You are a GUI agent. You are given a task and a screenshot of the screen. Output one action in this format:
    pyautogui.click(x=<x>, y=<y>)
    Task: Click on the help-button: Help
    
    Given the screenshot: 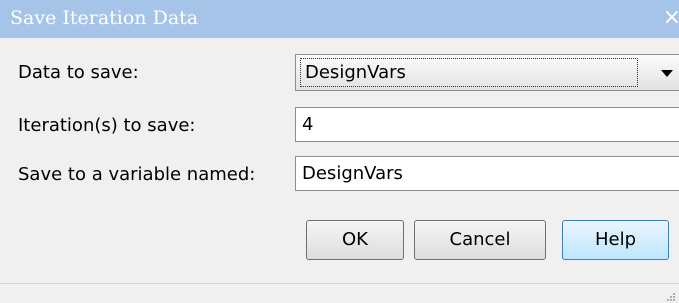 What is the action you would take?
    pyautogui.click(x=615, y=240)
    